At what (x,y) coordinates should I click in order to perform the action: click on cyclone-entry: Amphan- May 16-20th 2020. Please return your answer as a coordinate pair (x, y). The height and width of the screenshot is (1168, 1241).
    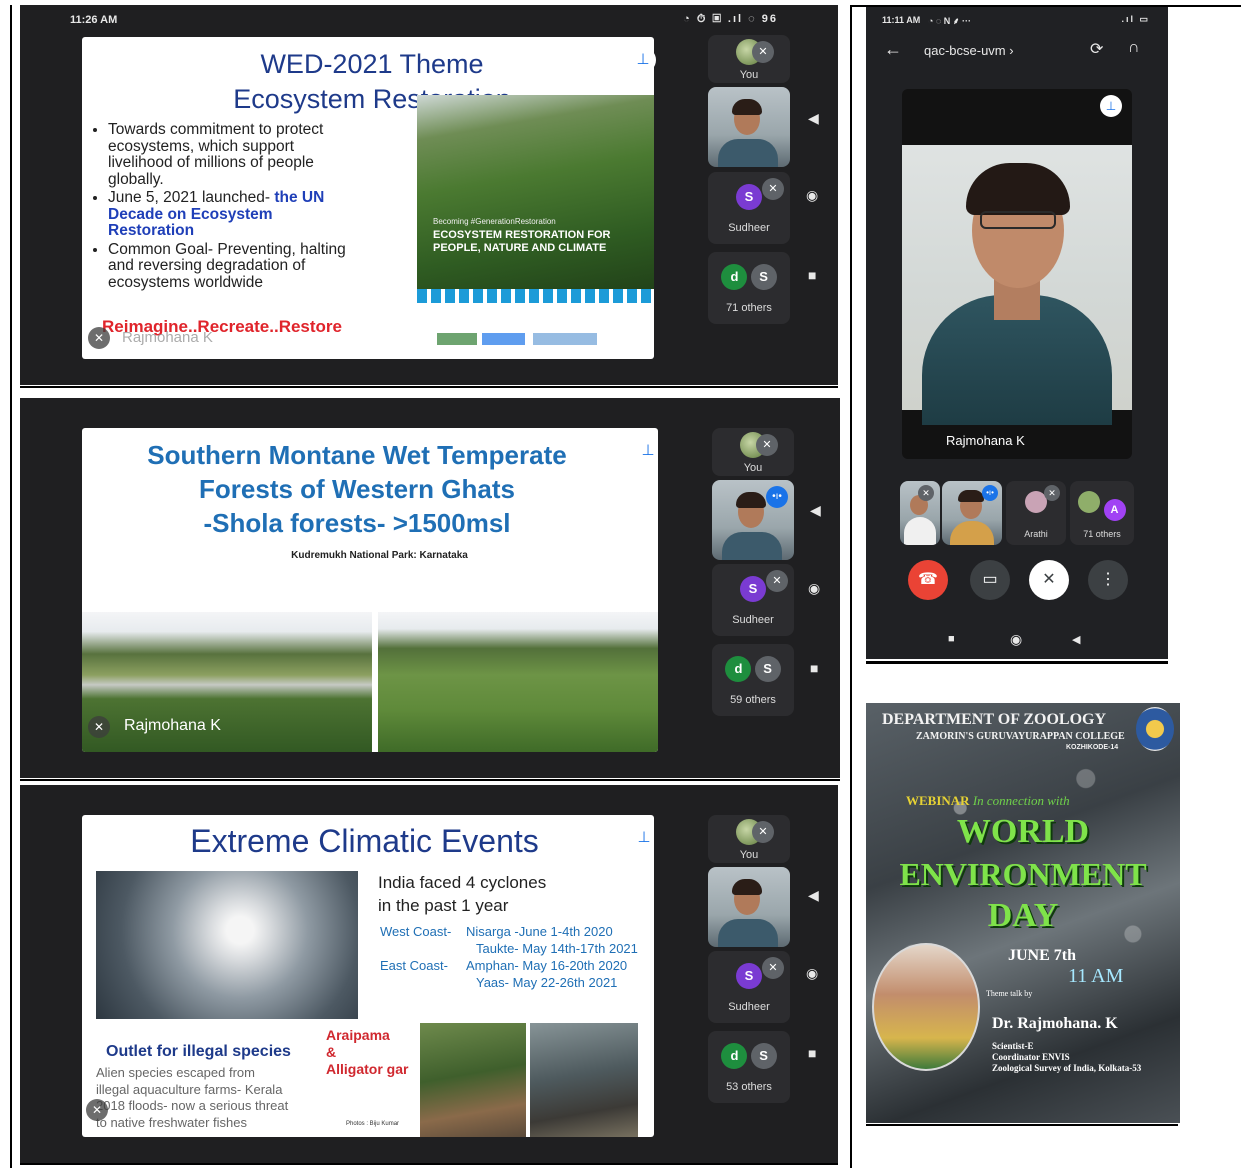
    Looking at the image, I should click on (547, 965).